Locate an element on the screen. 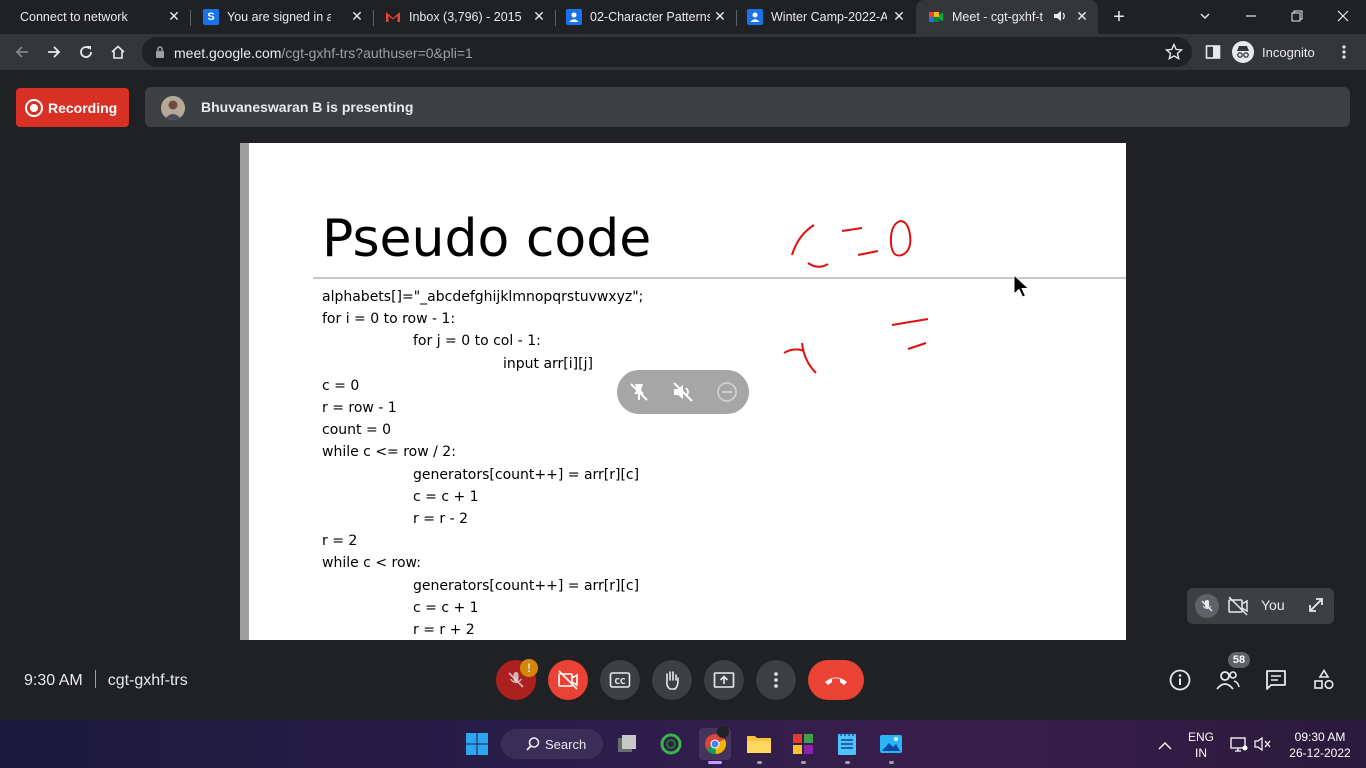 The image size is (1366, 768). raise-hand-button is located at coordinates (672, 680).